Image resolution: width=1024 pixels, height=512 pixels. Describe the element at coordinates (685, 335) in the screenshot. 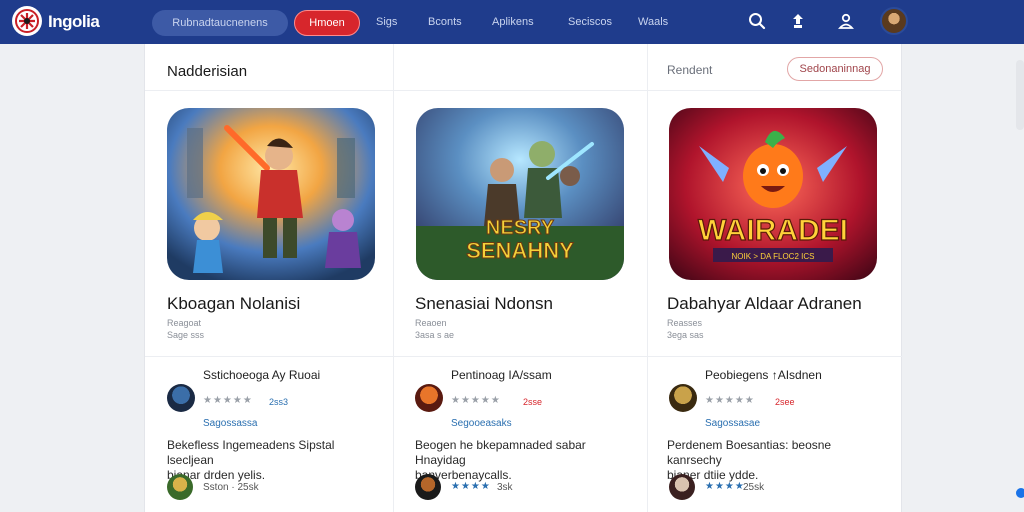

I see `game-meta-3b: 3ega sas` at that location.